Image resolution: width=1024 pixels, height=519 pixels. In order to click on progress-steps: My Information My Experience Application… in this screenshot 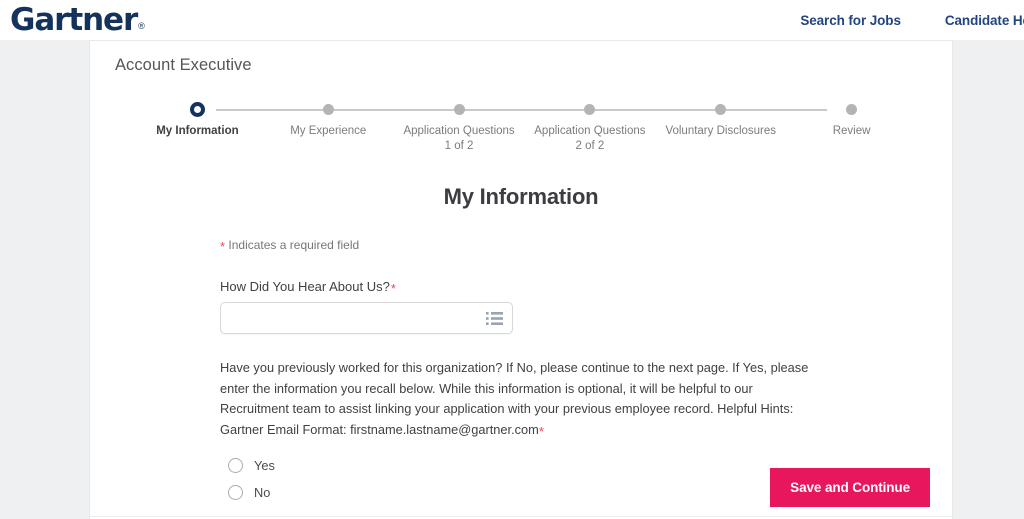, I will do `click(524, 130)`.